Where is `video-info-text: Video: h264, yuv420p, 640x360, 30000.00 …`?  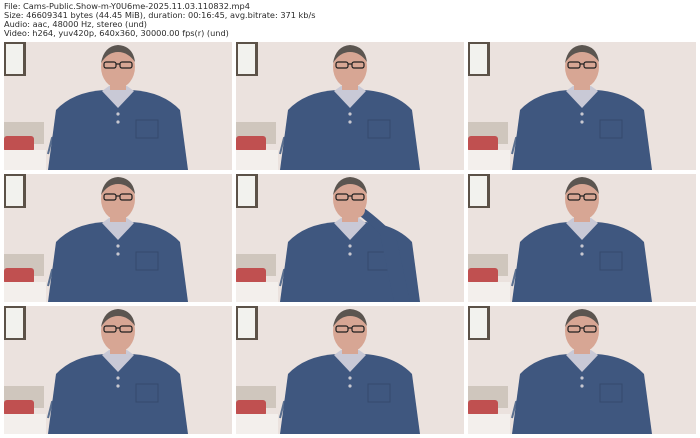 video-info-text: Video: h264, yuv420p, 640x360, 30000.00 … is located at coordinates (116, 33).